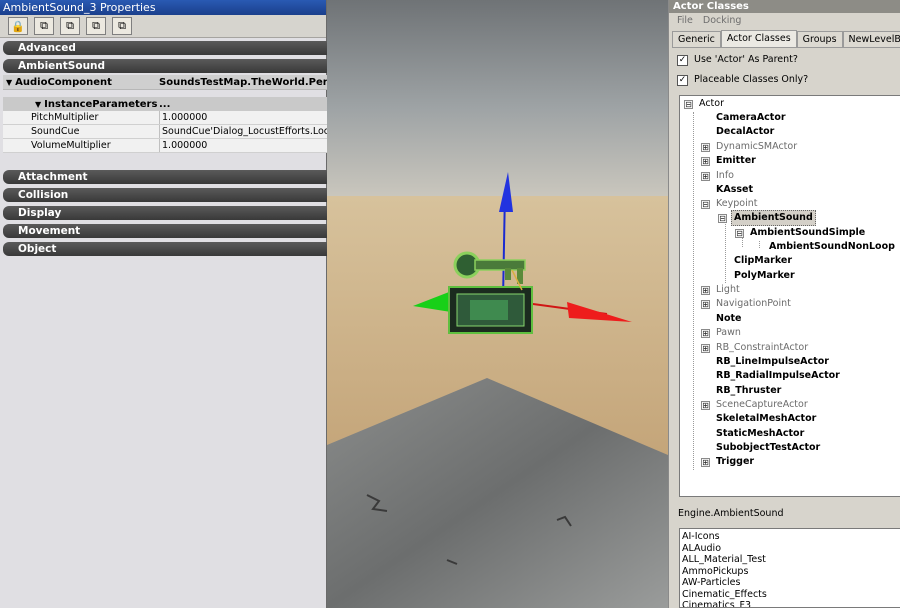  I want to click on tree-node: ⊞ Emitter, so click(729, 161).